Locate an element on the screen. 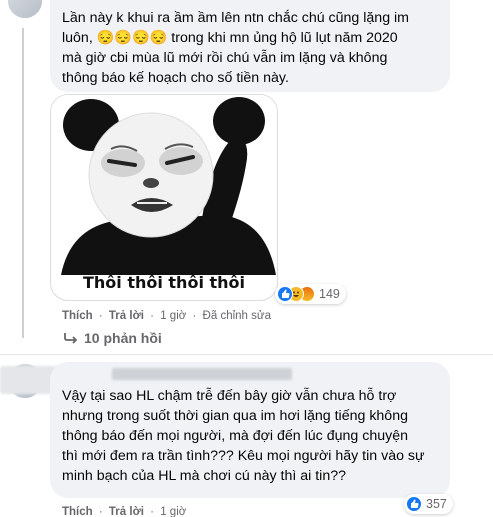 Image resolution: width=493 pixels, height=517 pixels. reaction-summary: 357 is located at coordinates (428, 504).